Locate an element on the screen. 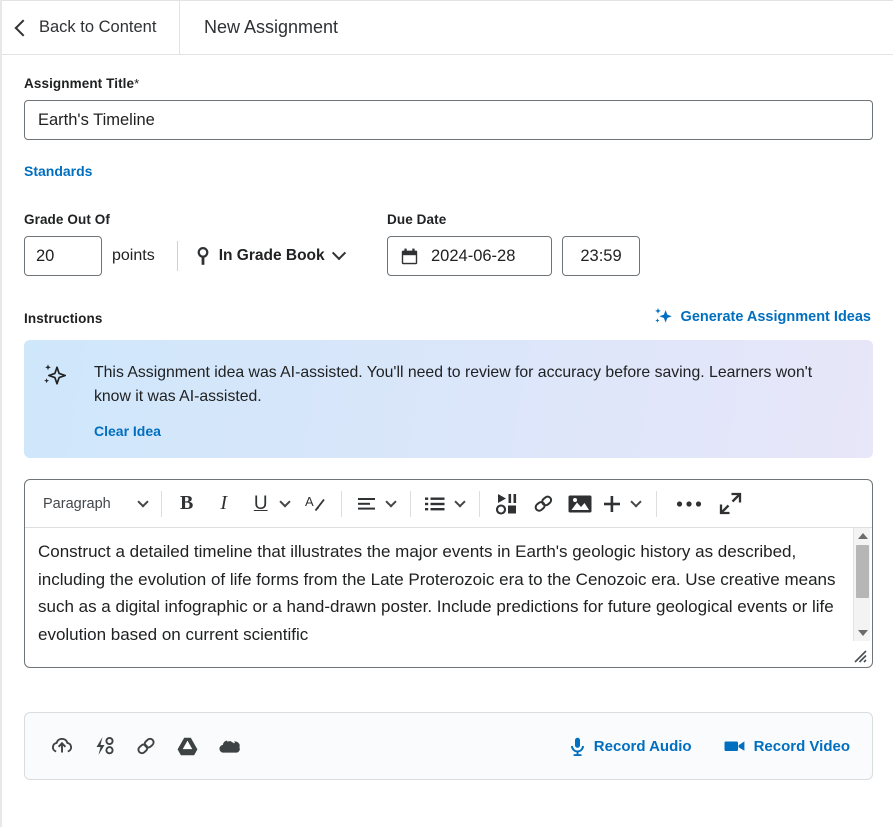 The width and height of the screenshot is (893, 827). standards-link: Standards is located at coordinates (58, 171).